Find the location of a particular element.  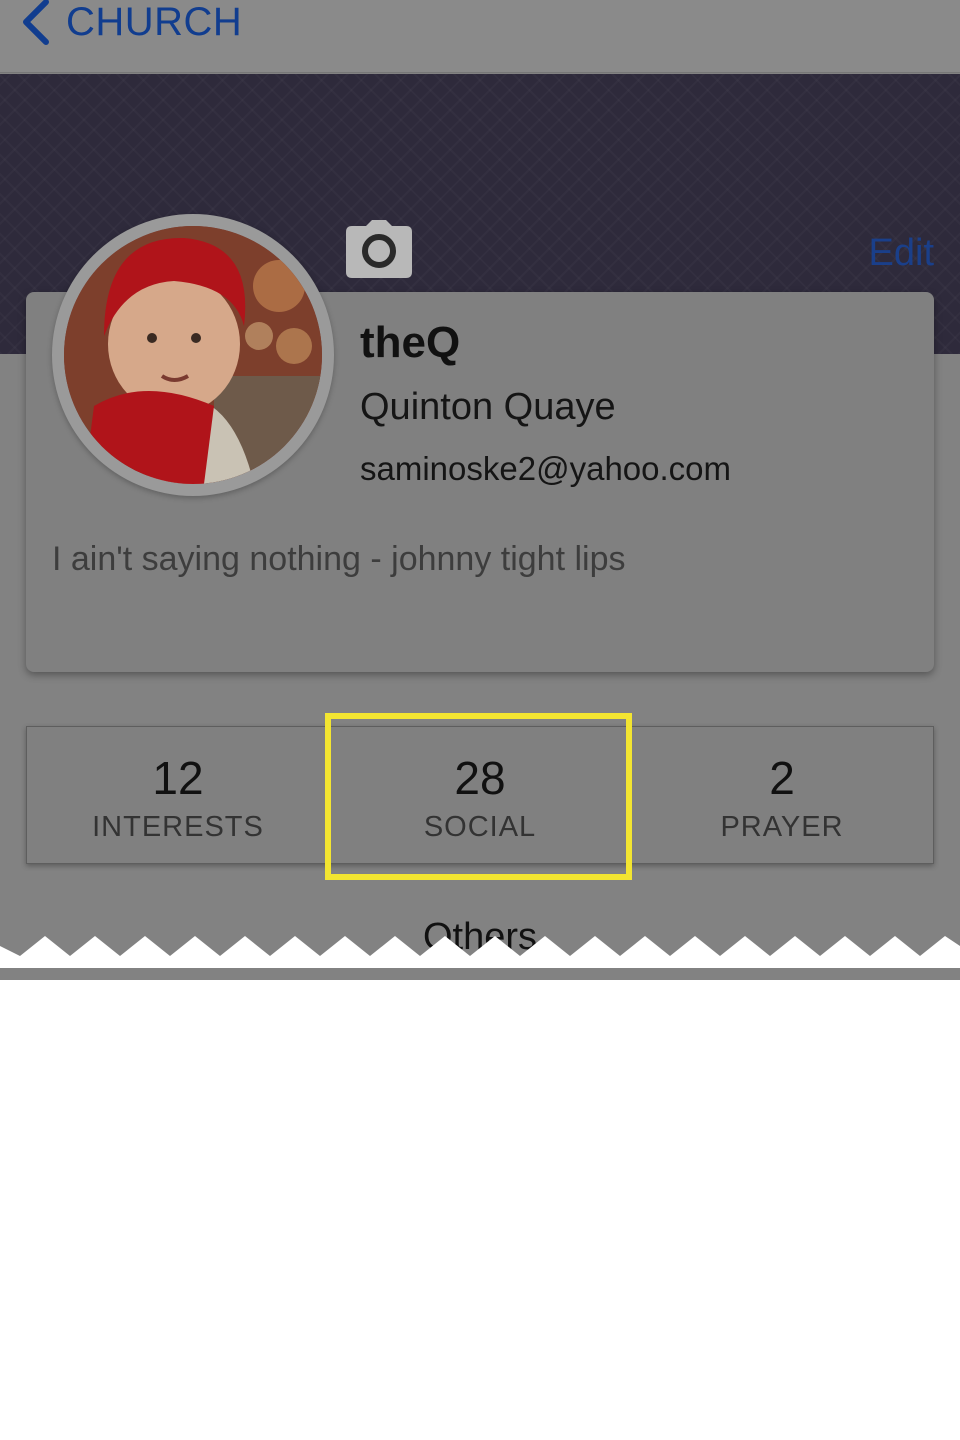

camera-button is located at coordinates (379, 249).